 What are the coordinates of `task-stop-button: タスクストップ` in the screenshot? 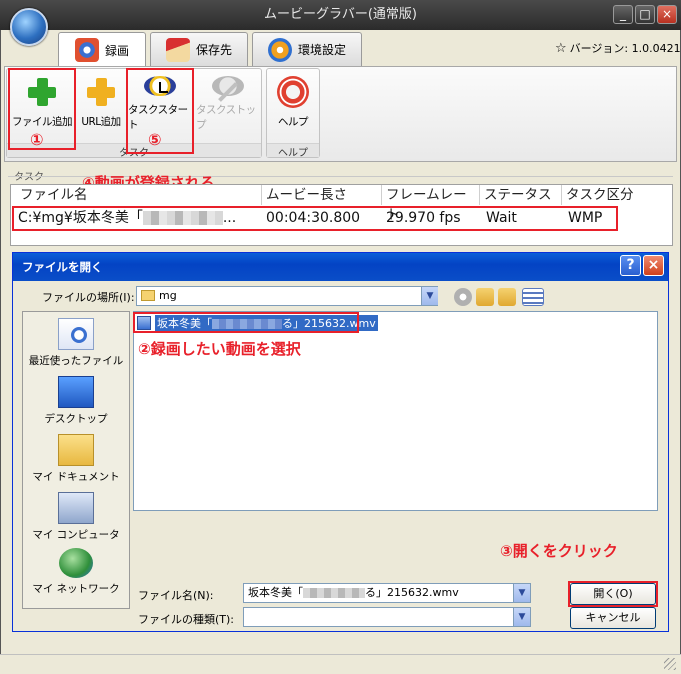 It's located at (228, 101).